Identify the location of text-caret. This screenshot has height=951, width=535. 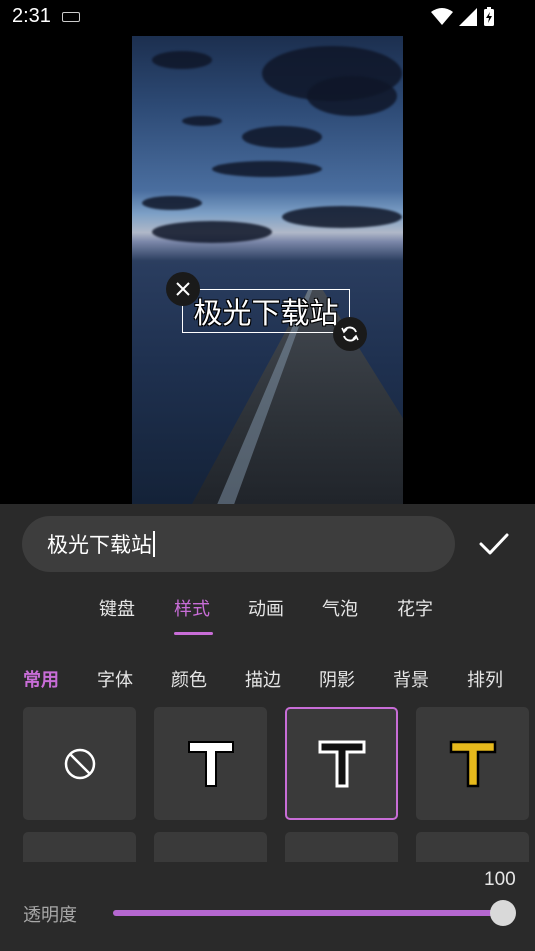
(154, 544).